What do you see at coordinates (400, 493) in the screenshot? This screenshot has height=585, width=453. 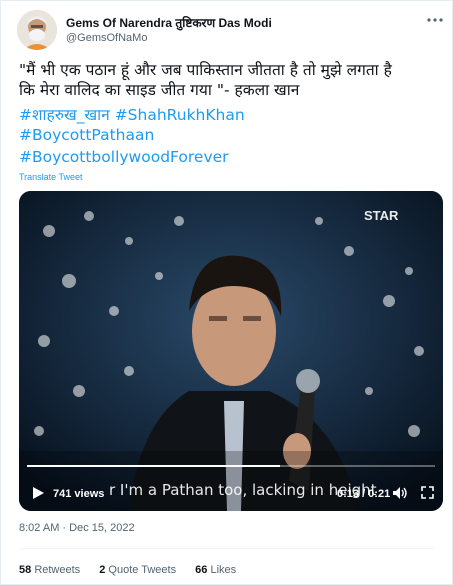 I see `volume-icon` at bounding box center [400, 493].